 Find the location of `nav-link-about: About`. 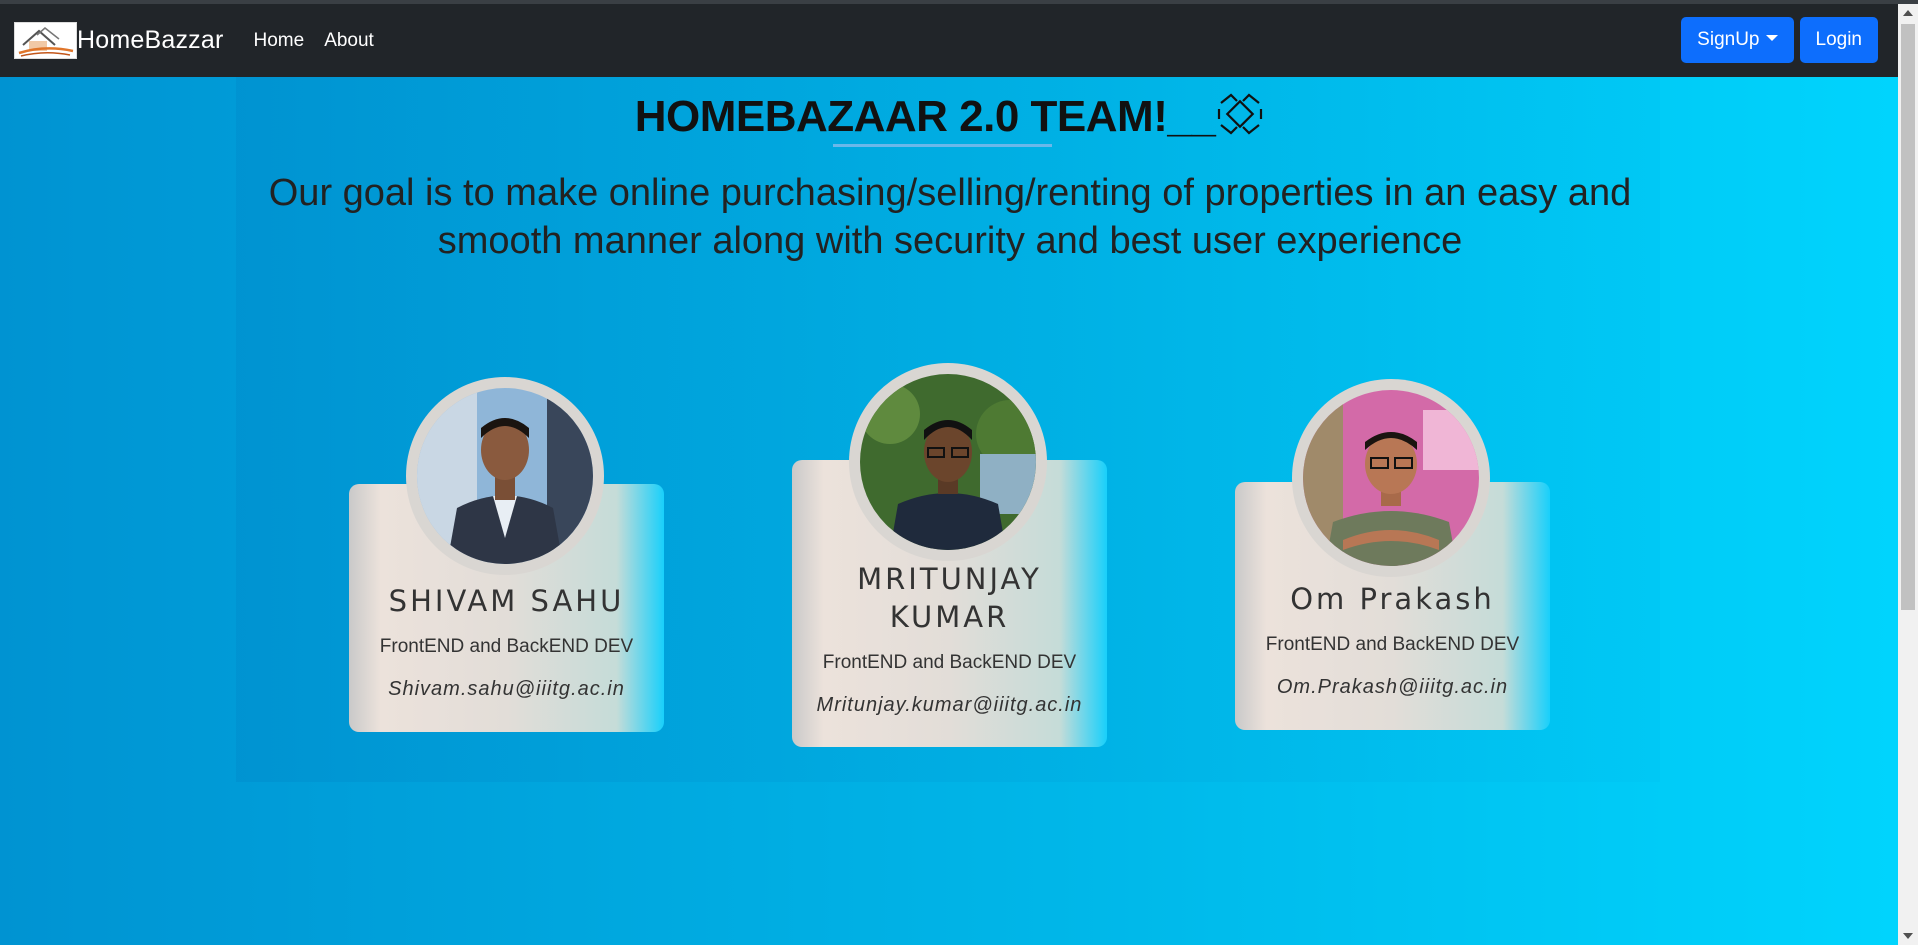

nav-link-about: About is located at coordinates (349, 41).